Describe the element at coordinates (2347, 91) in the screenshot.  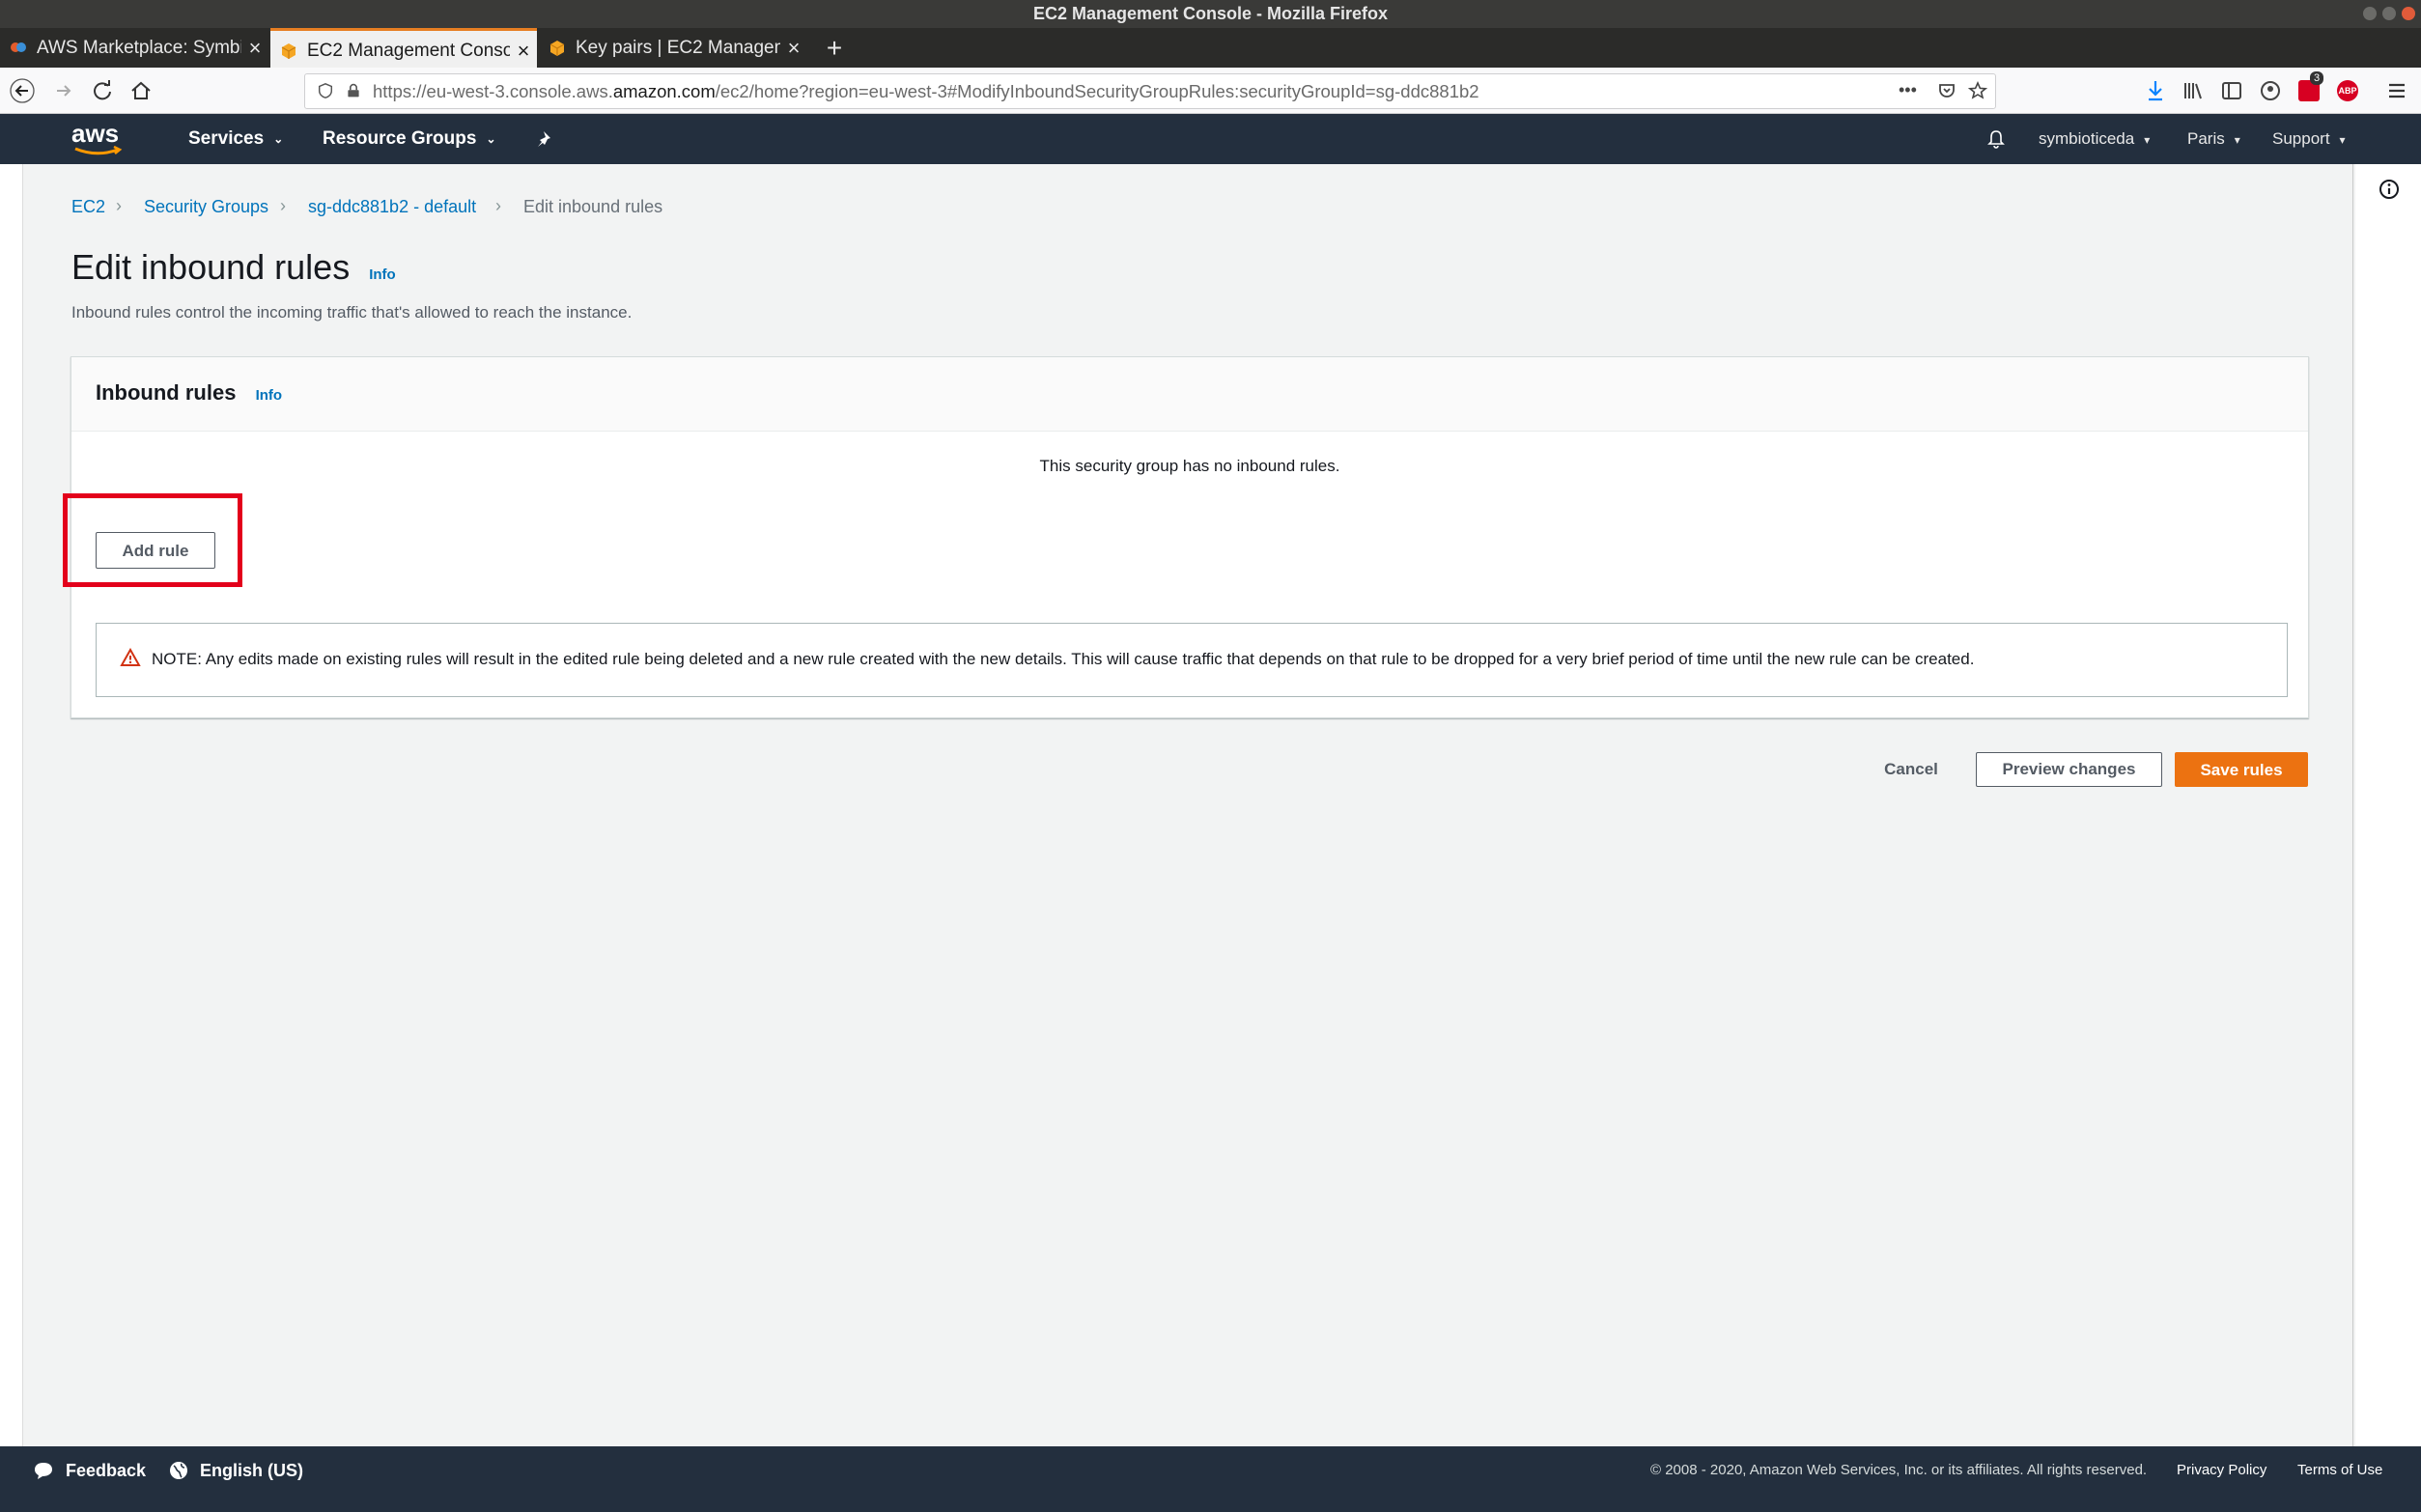
I see `adblock-plus-icon: ABP` at that location.